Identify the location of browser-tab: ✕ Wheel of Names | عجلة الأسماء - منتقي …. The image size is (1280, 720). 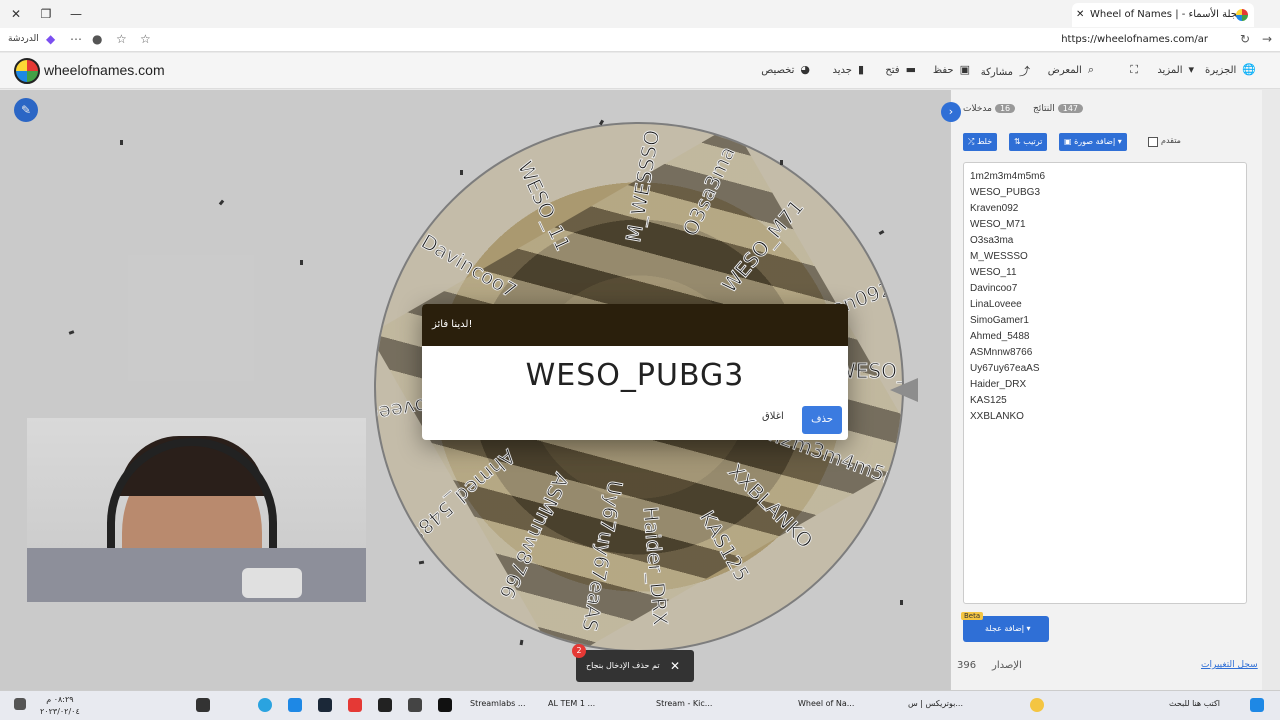
(1163, 23).